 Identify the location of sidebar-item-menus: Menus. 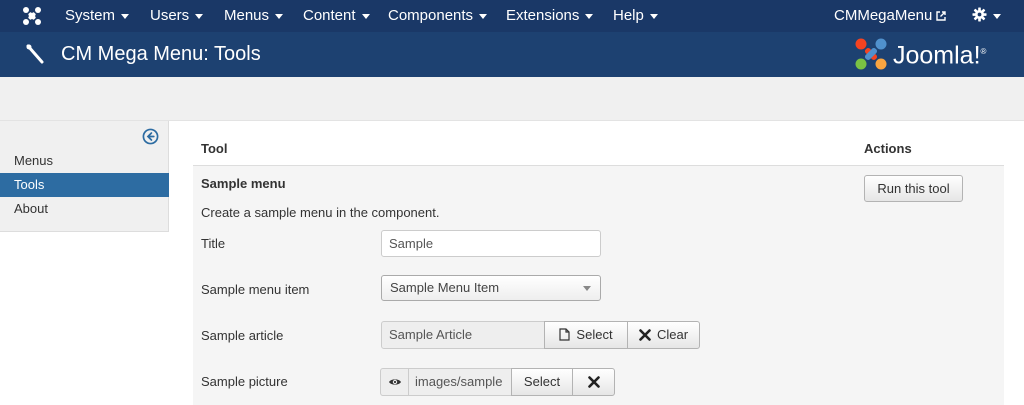
(84, 161).